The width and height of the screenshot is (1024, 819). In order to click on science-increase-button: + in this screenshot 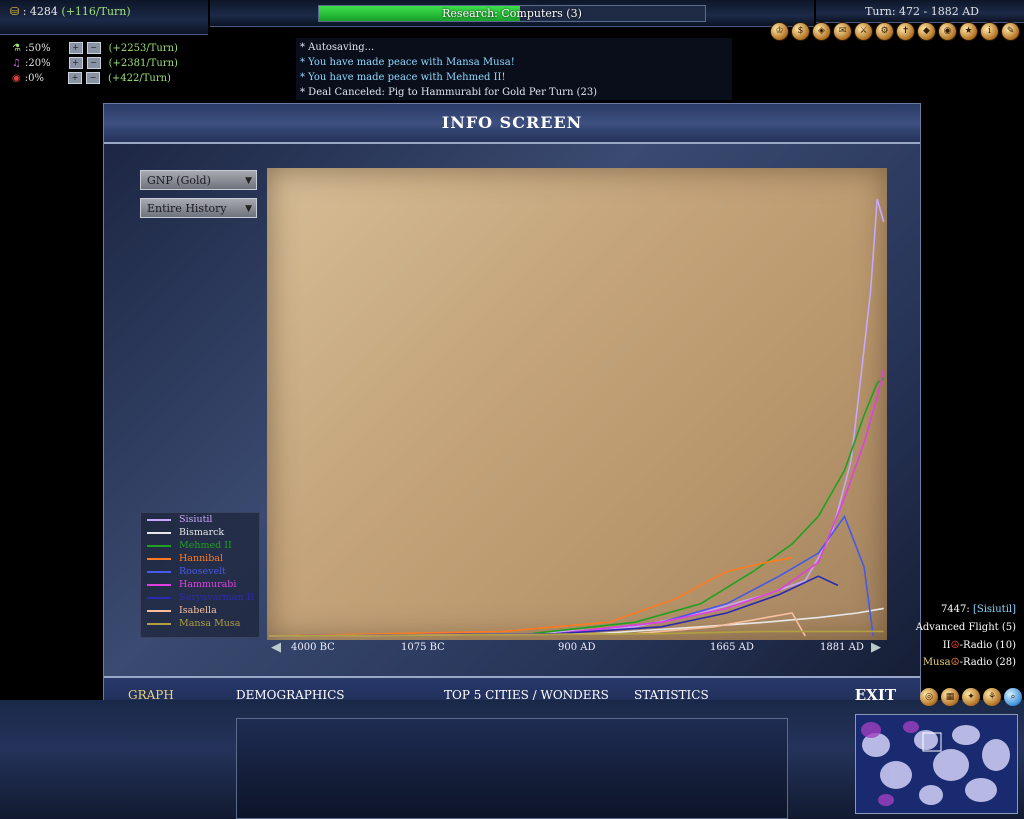, I will do `click(75, 48)`.